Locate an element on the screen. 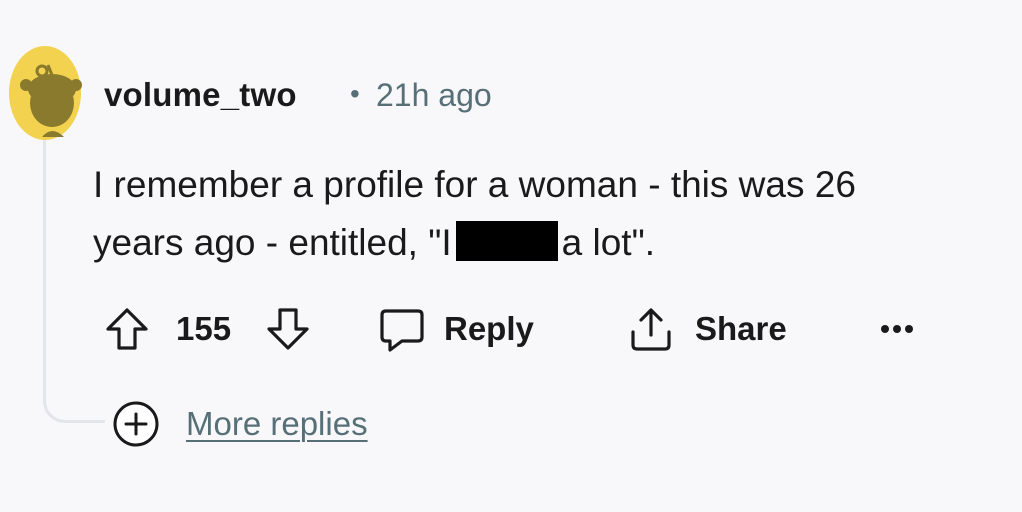  vote-score: 155 is located at coordinates (203, 329).